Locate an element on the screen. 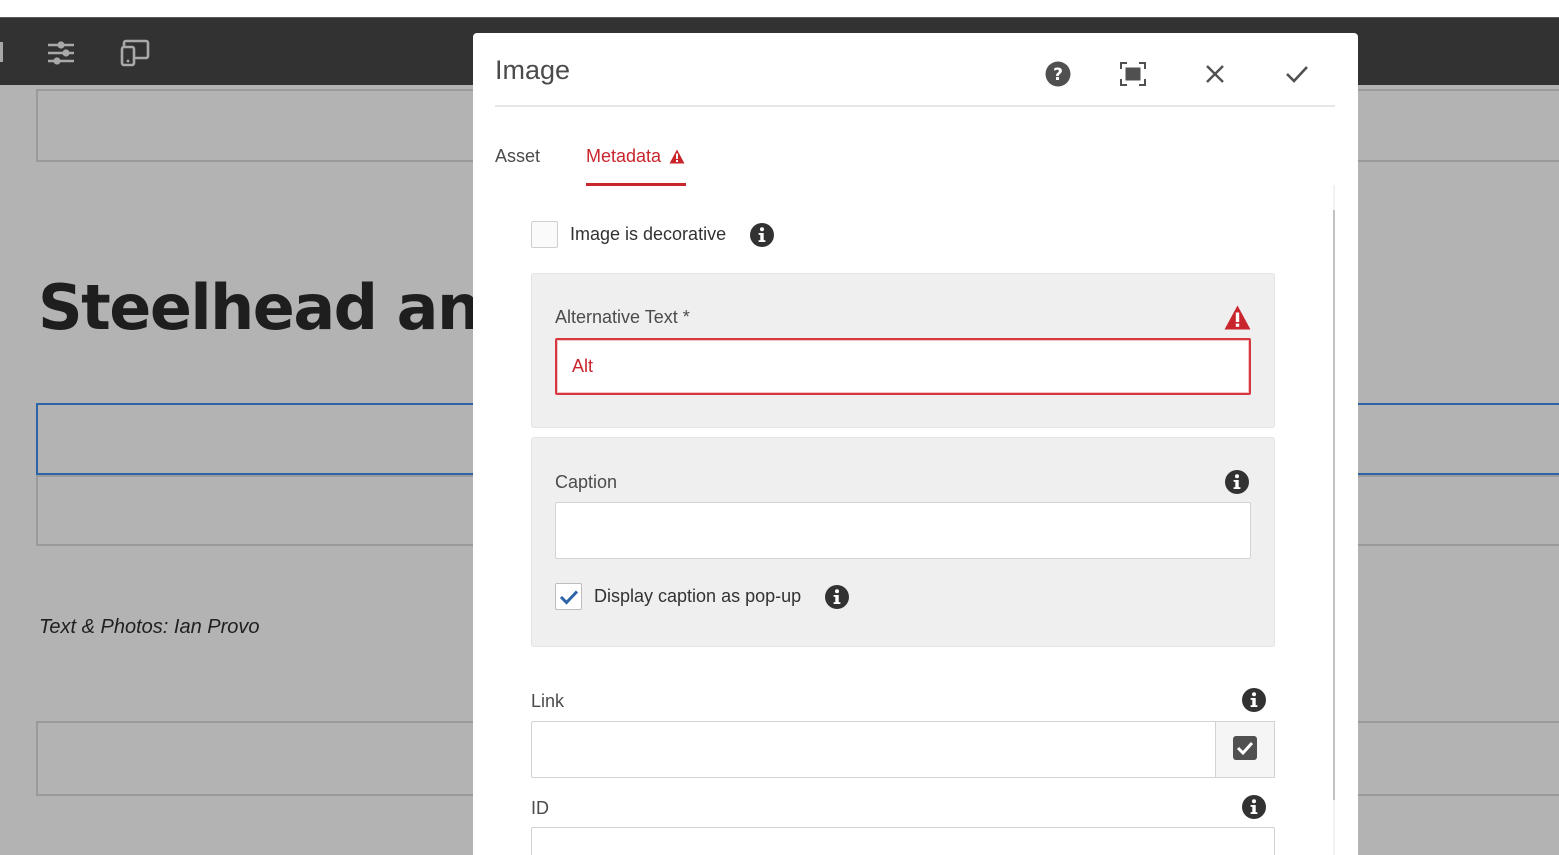  tab-asset-label: Asset is located at coordinates (518, 156).